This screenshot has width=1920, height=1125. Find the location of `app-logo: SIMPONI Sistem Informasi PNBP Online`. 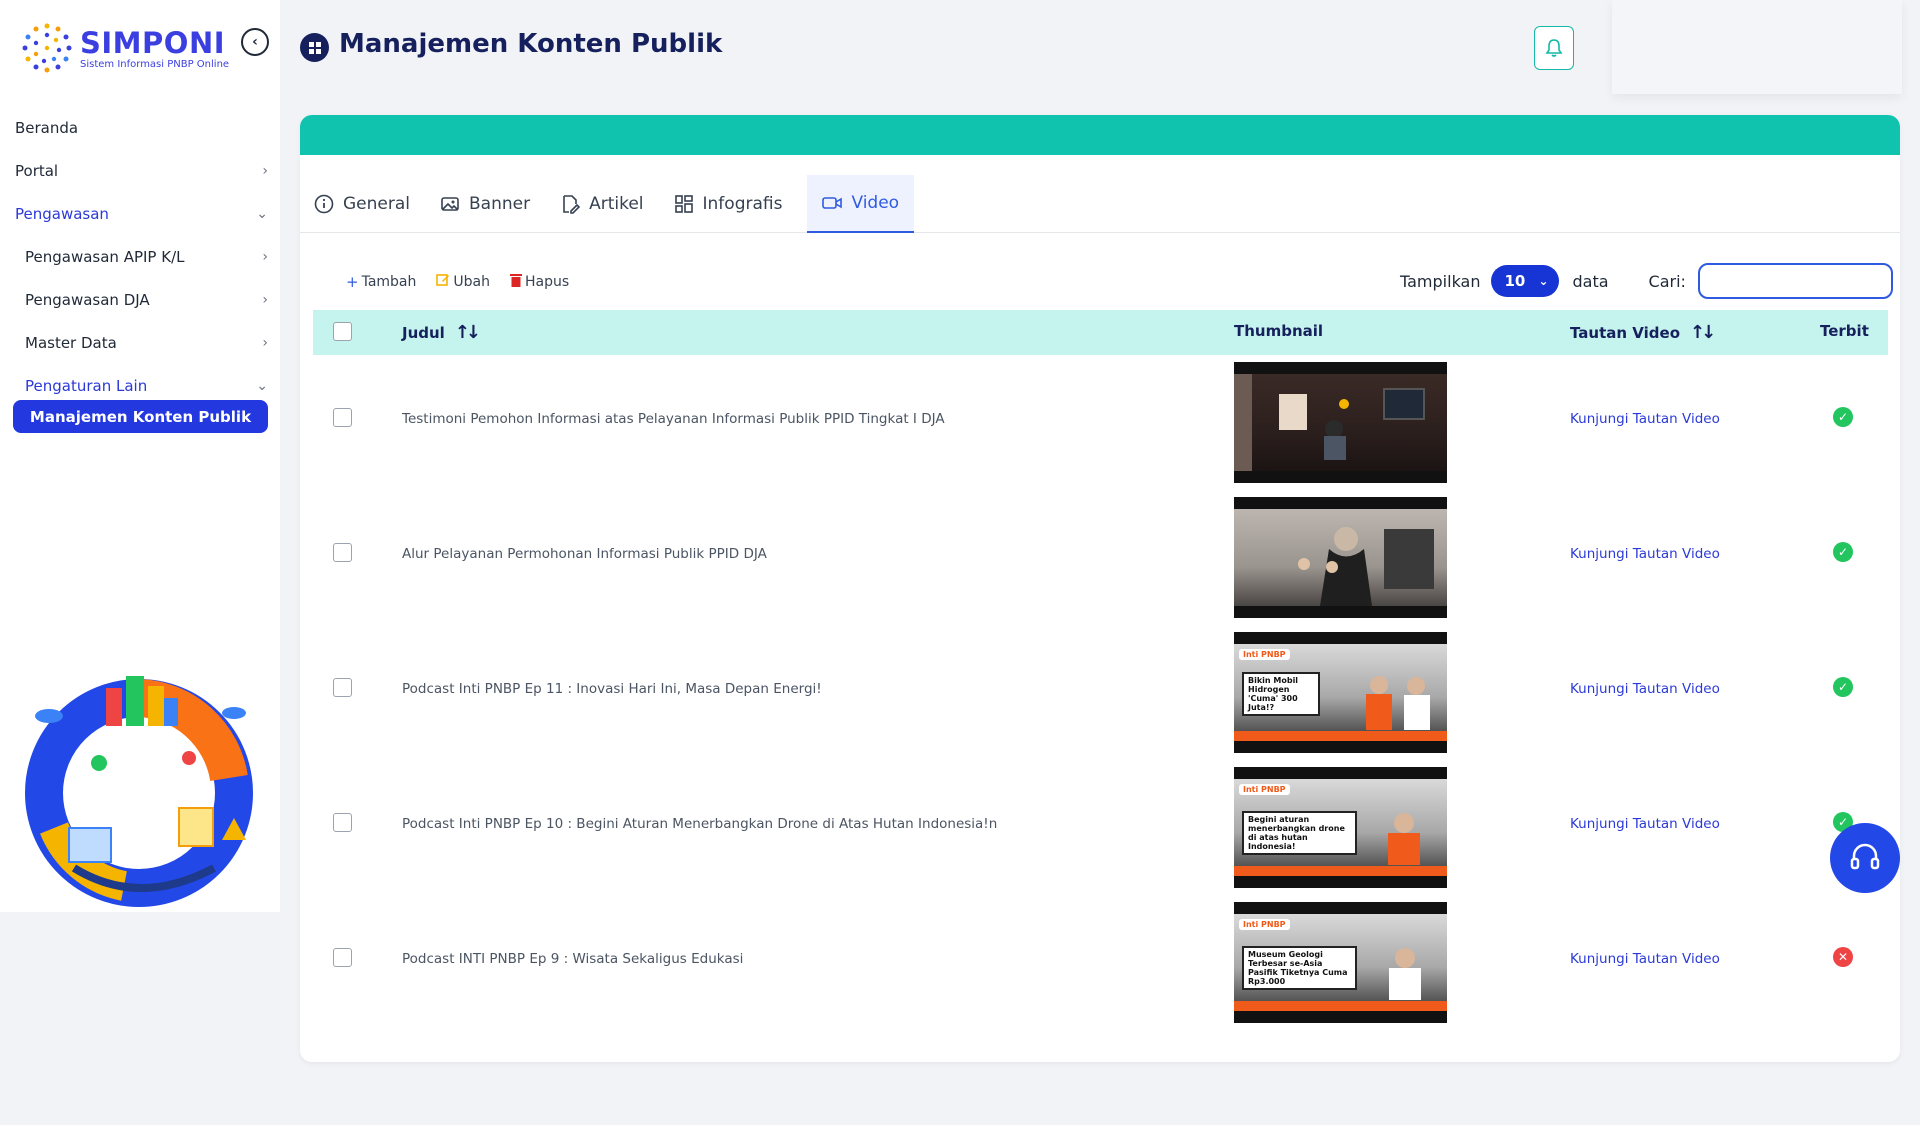

app-logo: SIMPONI Sistem Informasi PNBP Online is located at coordinates (123, 48).